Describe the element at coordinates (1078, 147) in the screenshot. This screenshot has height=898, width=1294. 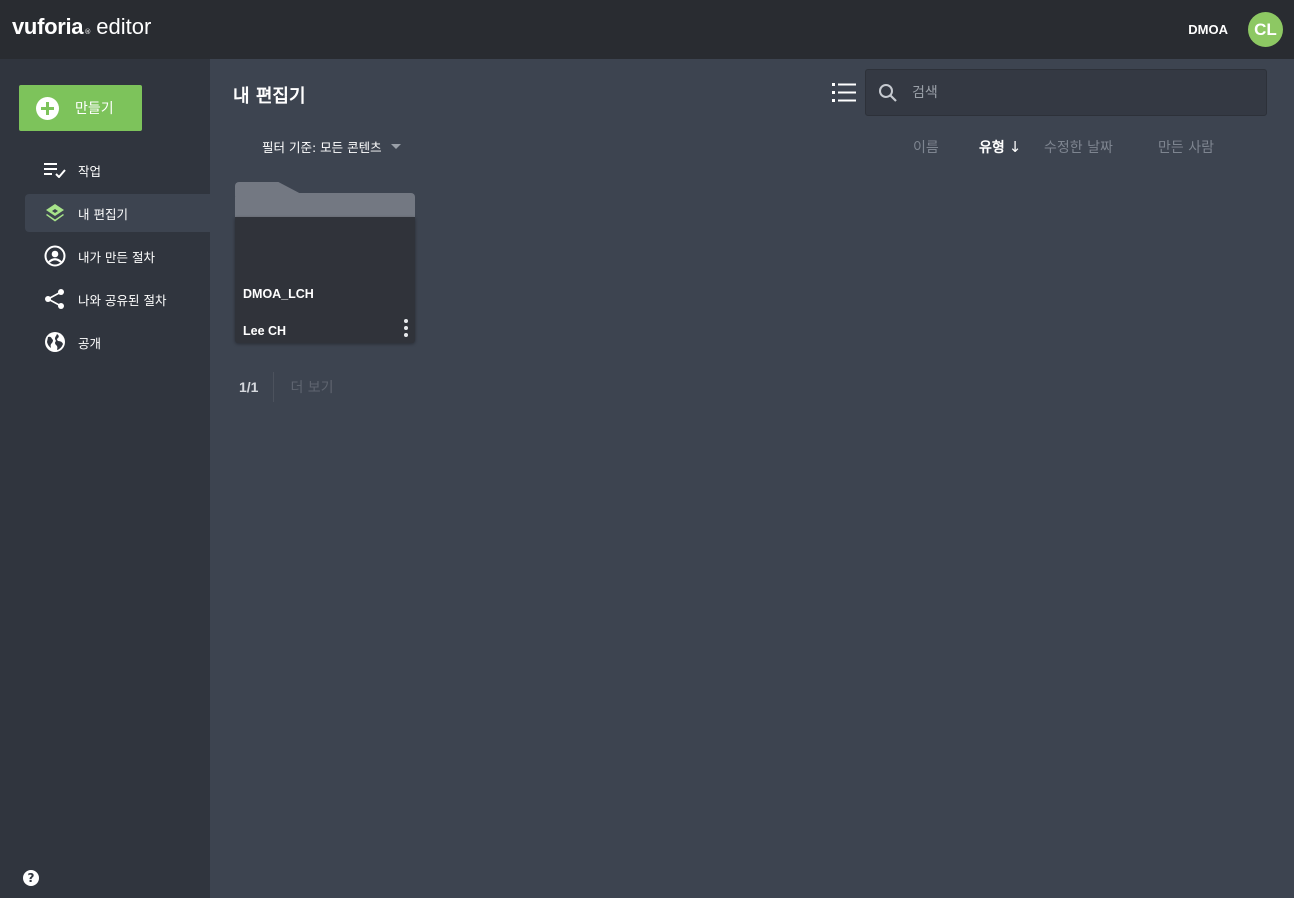
I see `sort-by-modified-date: 수정한 날짜` at that location.